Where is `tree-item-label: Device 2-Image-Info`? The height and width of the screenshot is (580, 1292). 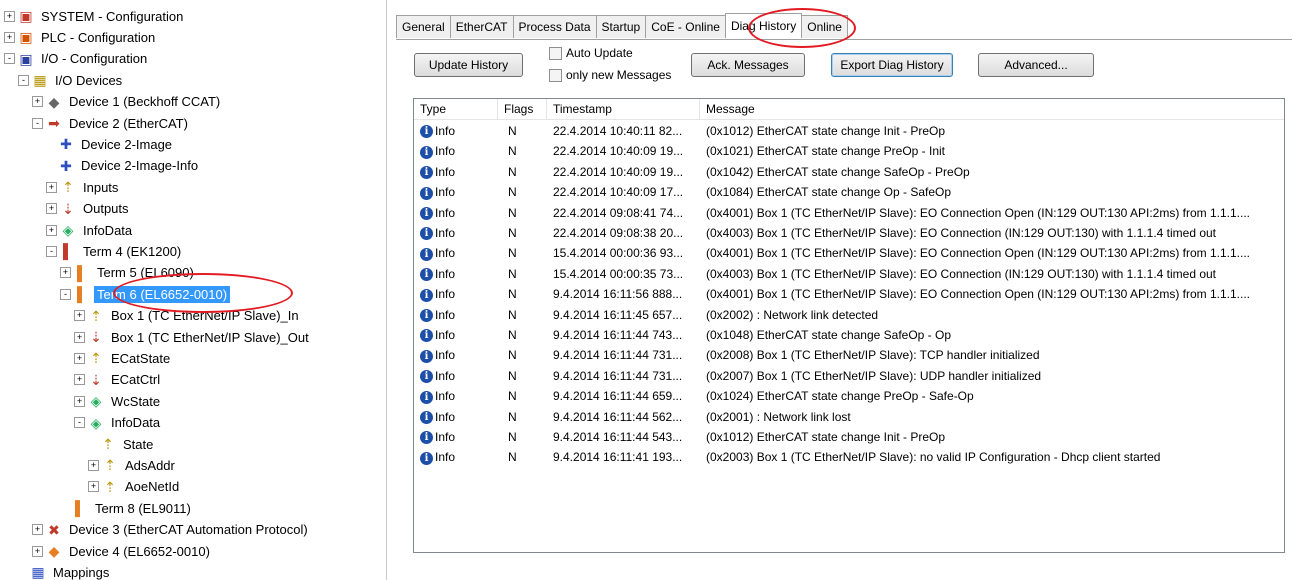 tree-item-label: Device 2-Image-Info is located at coordinates (140, 166).